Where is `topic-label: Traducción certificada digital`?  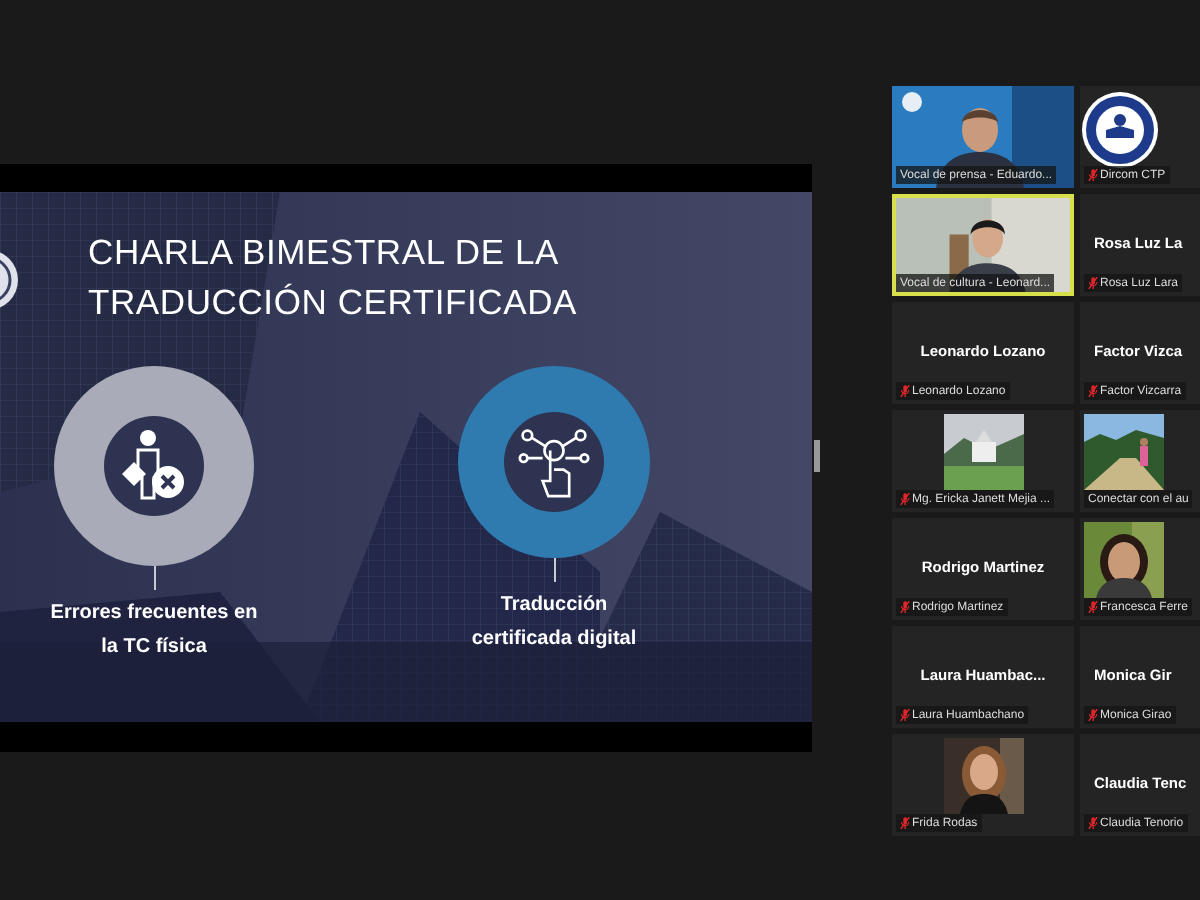
topic-label: Traducción certificada digital is located at coordinates (554, 623).